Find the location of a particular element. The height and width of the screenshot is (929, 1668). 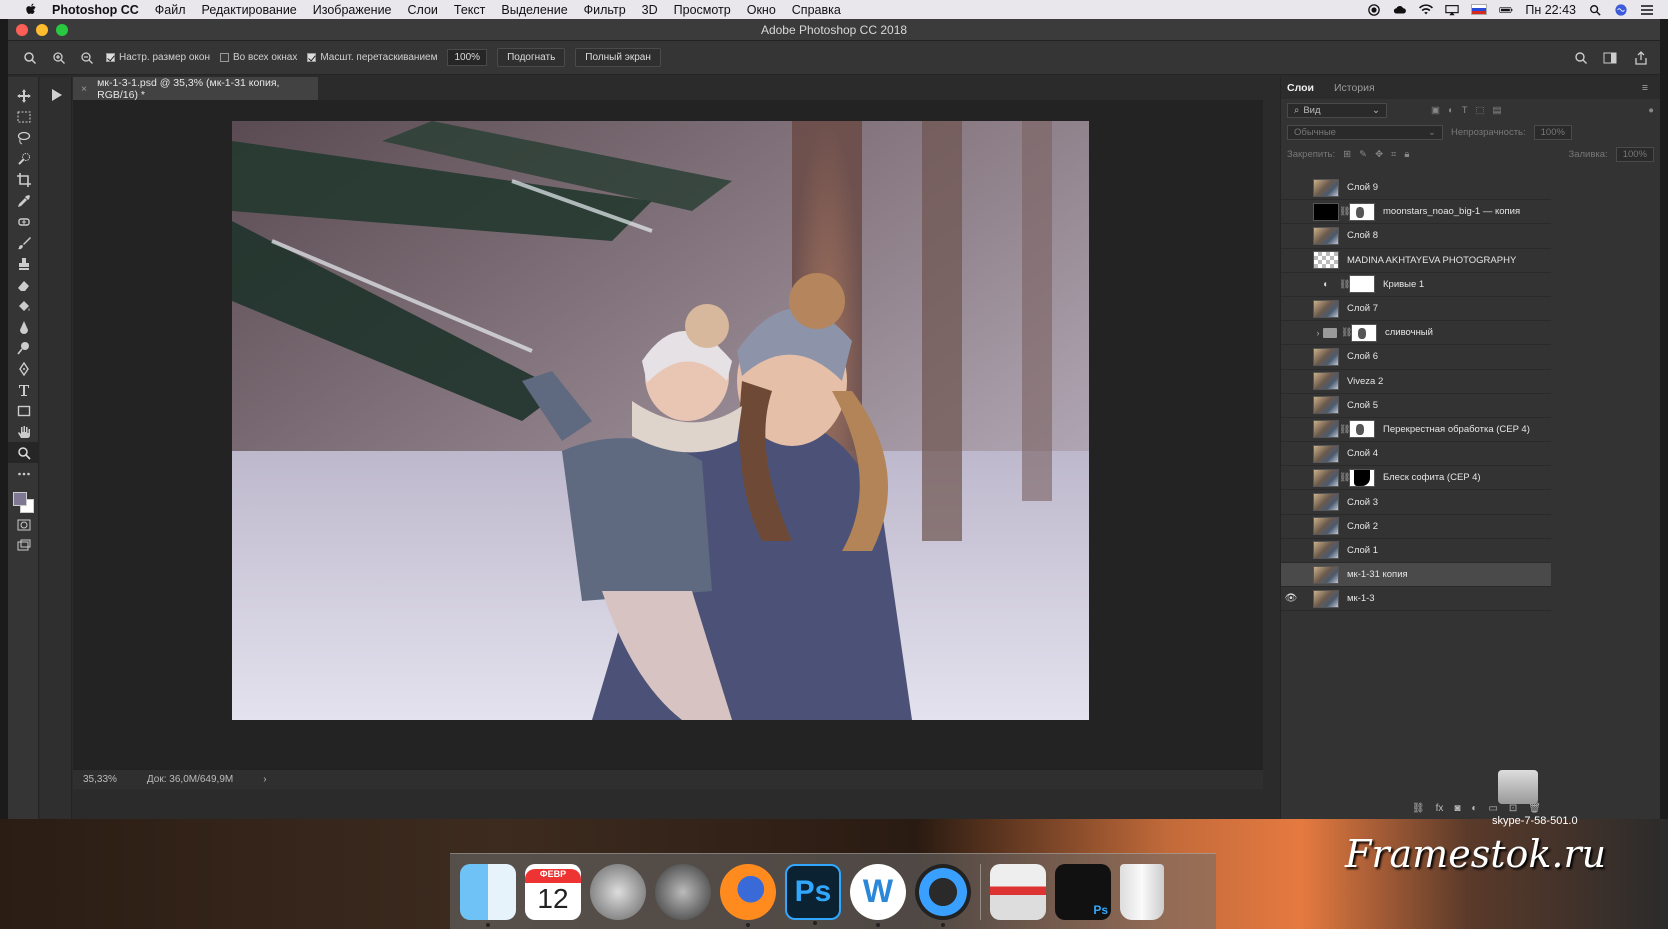

menu-3d: 3D is located at coordinates (650, 10).